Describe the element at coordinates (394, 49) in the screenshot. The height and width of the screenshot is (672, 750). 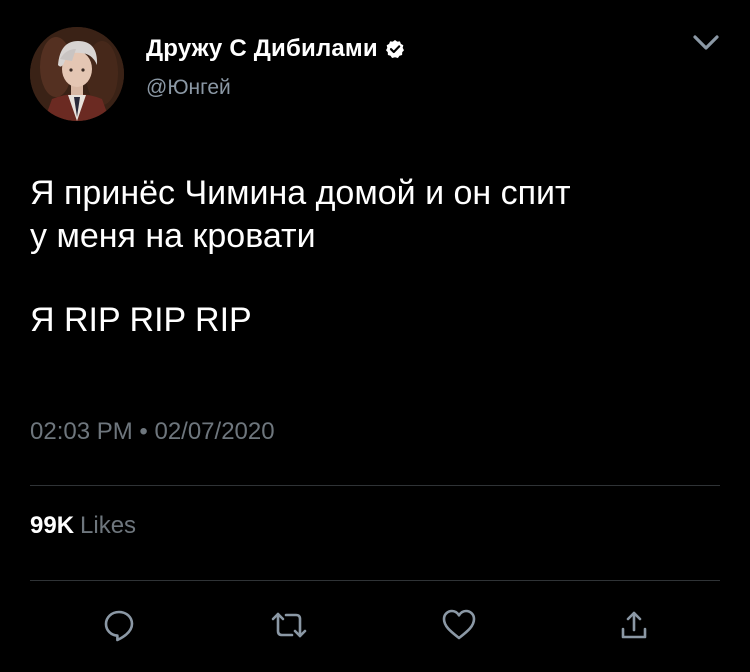
I see `verified-badge-icon` at that location.